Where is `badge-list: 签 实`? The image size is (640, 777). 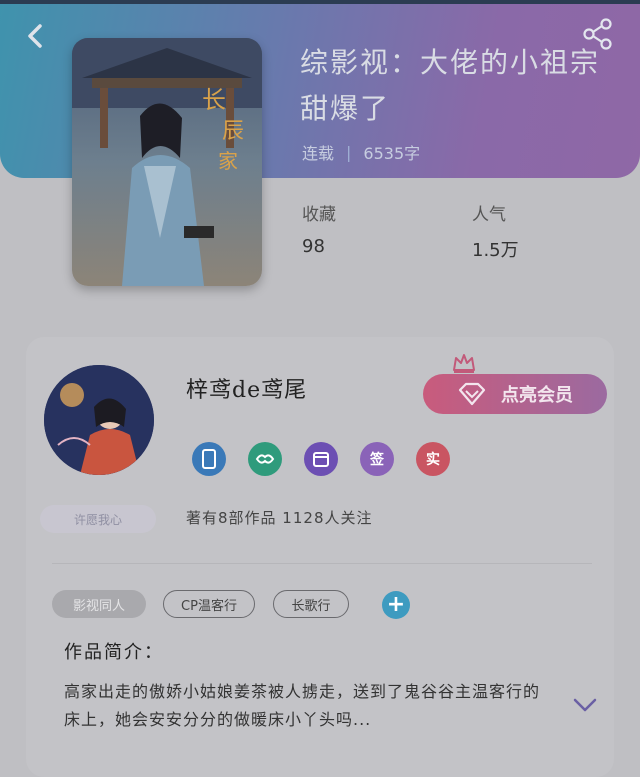 badge-list: 签 实 is located at coordinates (321, 459).